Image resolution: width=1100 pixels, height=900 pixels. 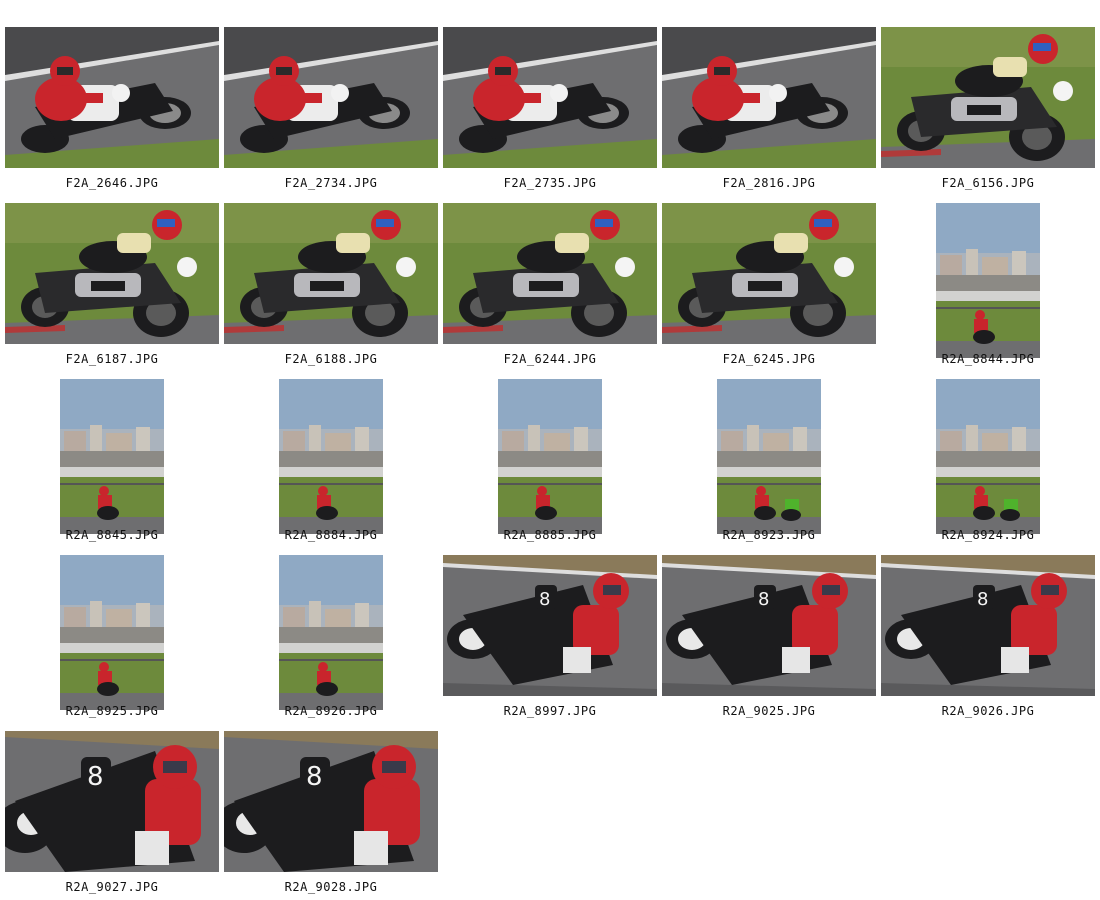 I want to click on thumbnail-item: F2A_6245.JPG, so click(x=769, y=291).